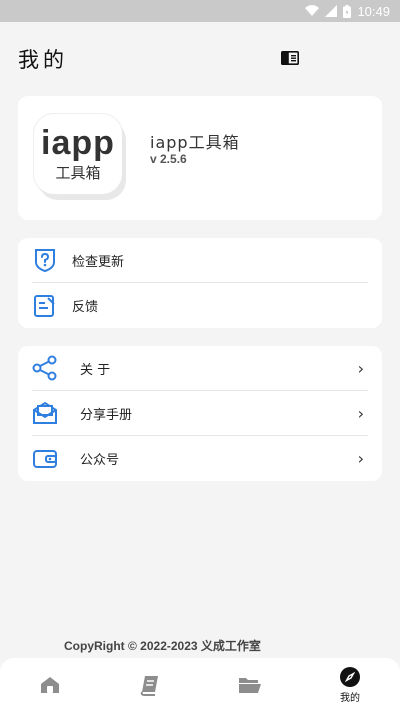 This screenshot has width=400, height=712. I want to click on app-logo: iapp 工具箱, so click(78, 154).